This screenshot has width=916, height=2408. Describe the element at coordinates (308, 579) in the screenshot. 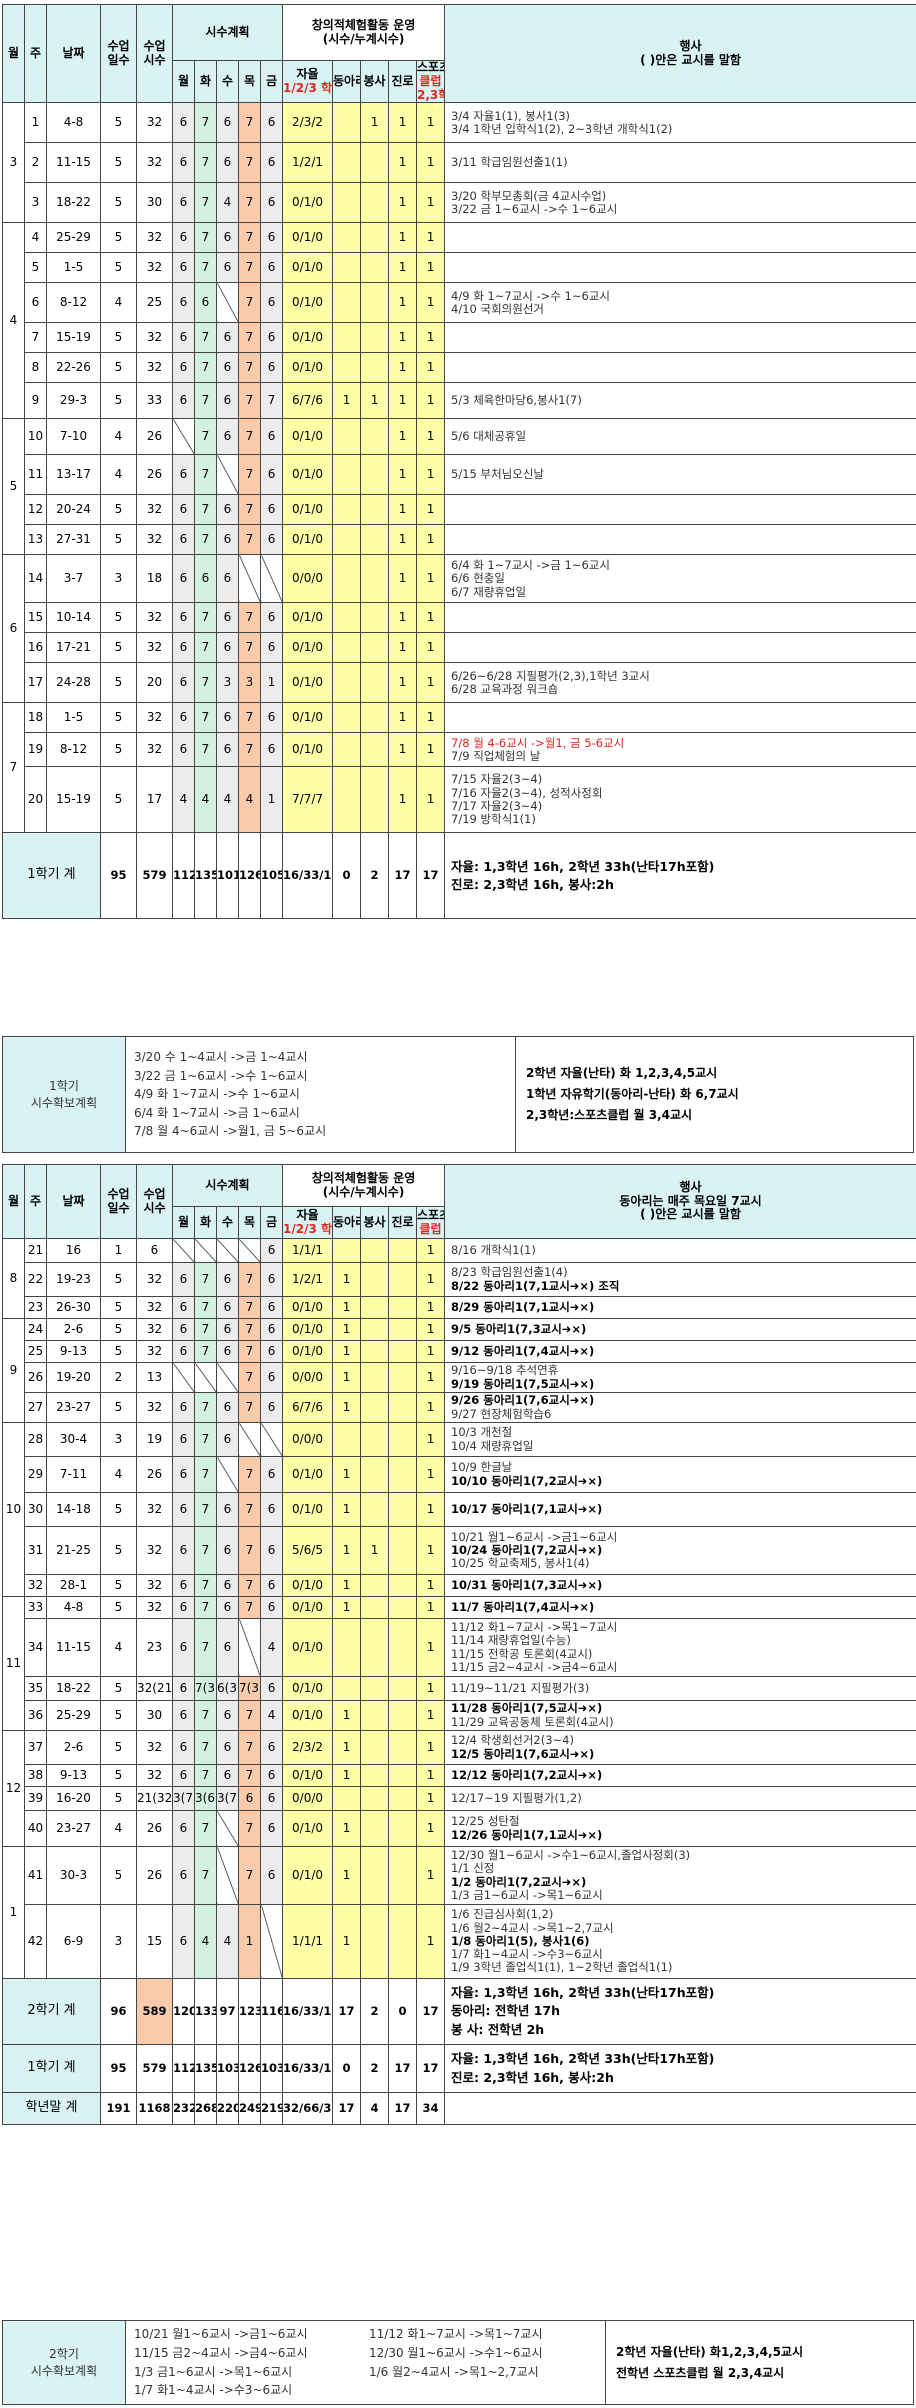

I see `activity-cell: 0/0/0` at that location.